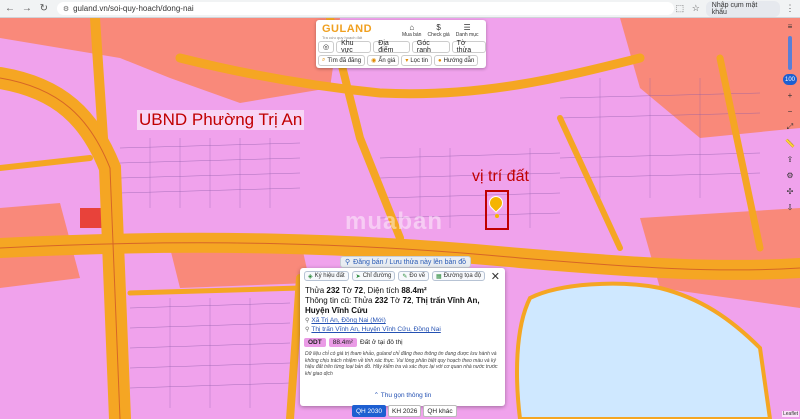 This screenshot has width=800, height=419. What do you see at coordinates (395, 300) in the screenshot?
I see `old-to-label: Tờ` at bounding box center [395, 300].